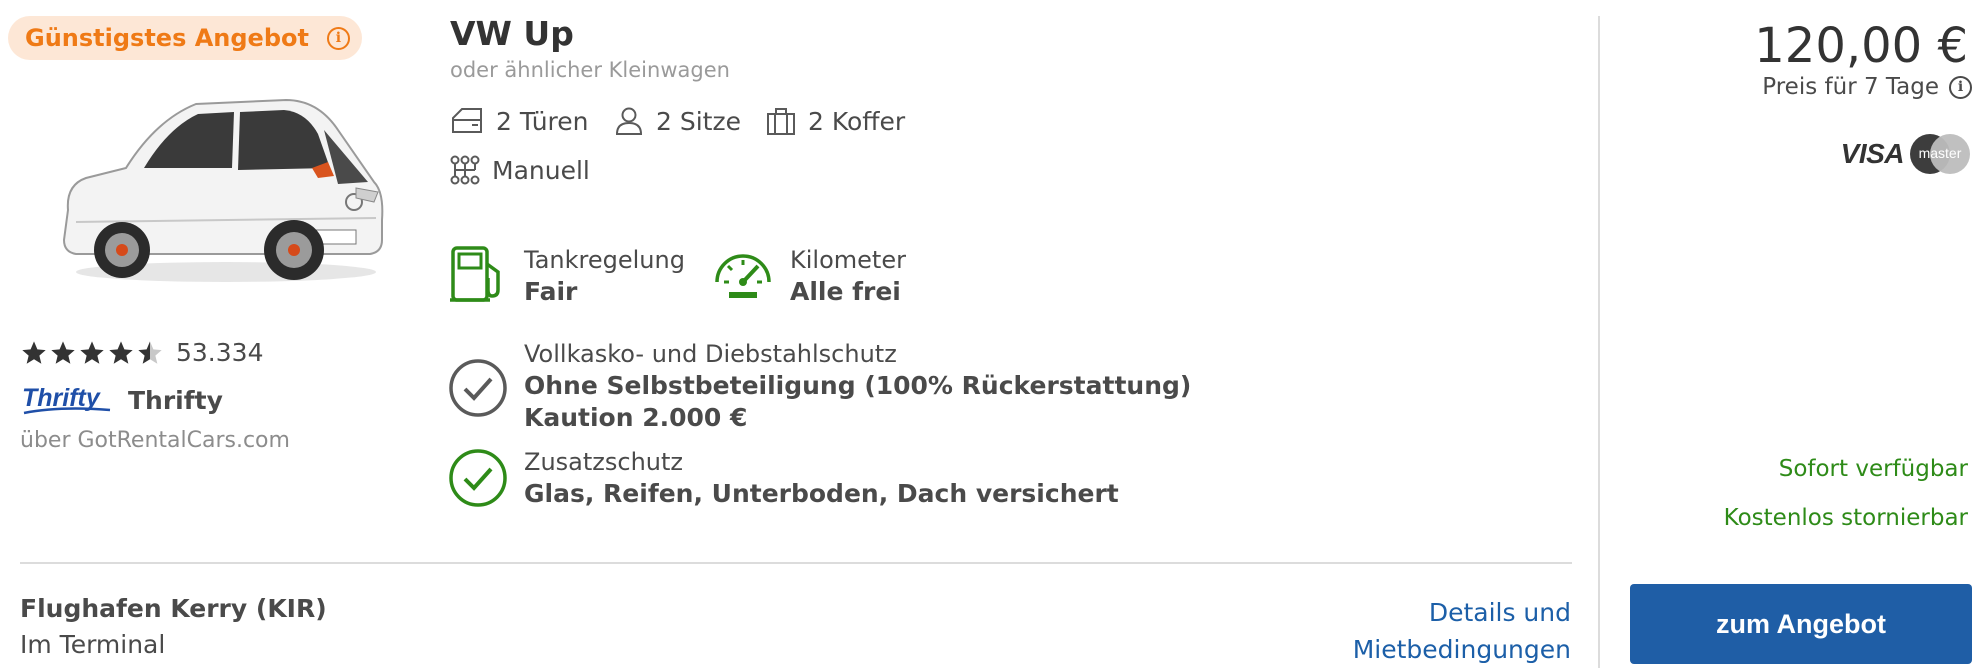  Describe the element at coordinates (465, 170) in the screenshot. I see `gearshift-icon` at that location.